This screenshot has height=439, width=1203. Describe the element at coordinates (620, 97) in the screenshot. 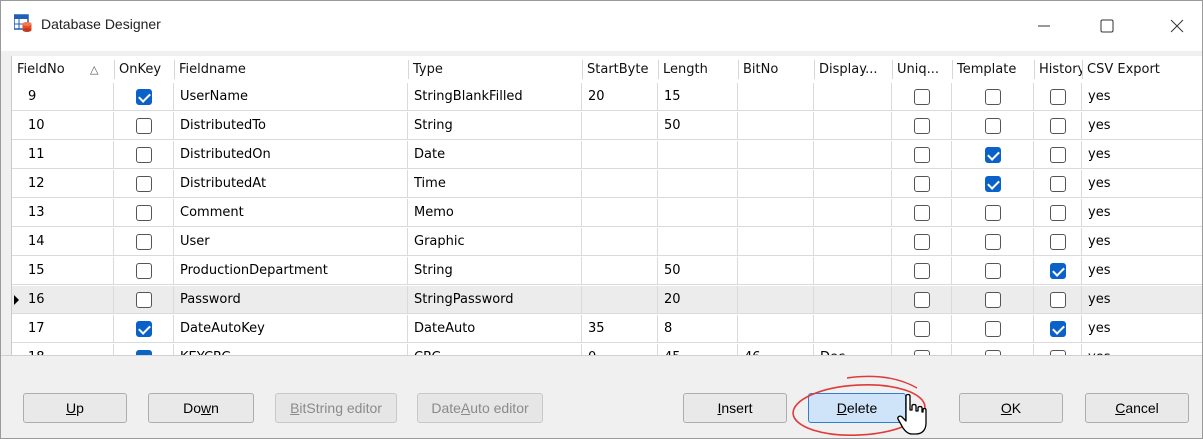

I see `cell-startbyte: 20` at that location.